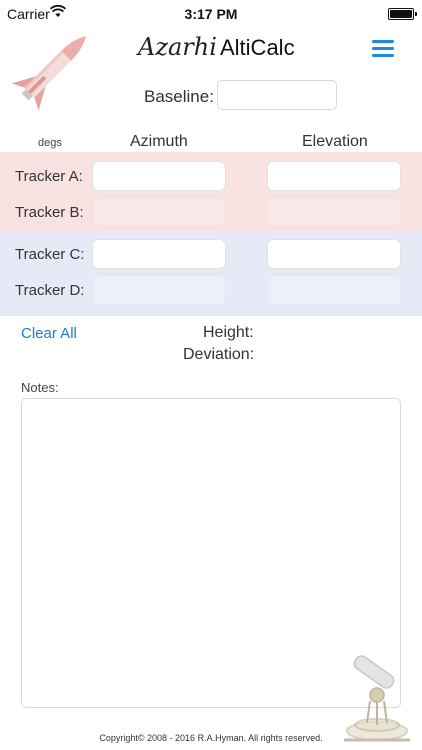 The height and width of the screenshot is (750, 422). What do you see at coordinates (257, 47) in the screenshot?
I see `app-title: AltiCalc` at bounding box center [257, 47].